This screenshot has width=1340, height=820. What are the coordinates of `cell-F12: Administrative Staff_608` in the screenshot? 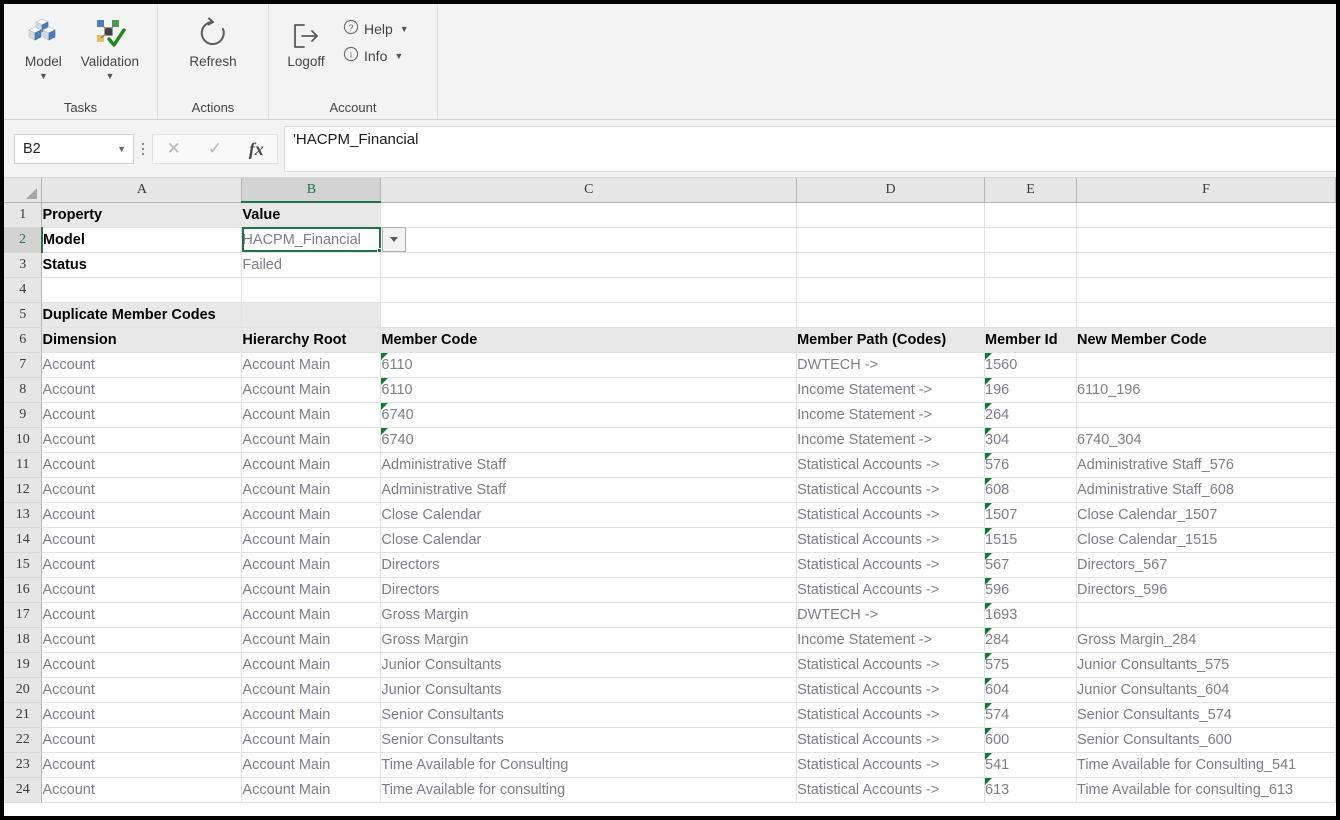 It's located at (1206, 490).